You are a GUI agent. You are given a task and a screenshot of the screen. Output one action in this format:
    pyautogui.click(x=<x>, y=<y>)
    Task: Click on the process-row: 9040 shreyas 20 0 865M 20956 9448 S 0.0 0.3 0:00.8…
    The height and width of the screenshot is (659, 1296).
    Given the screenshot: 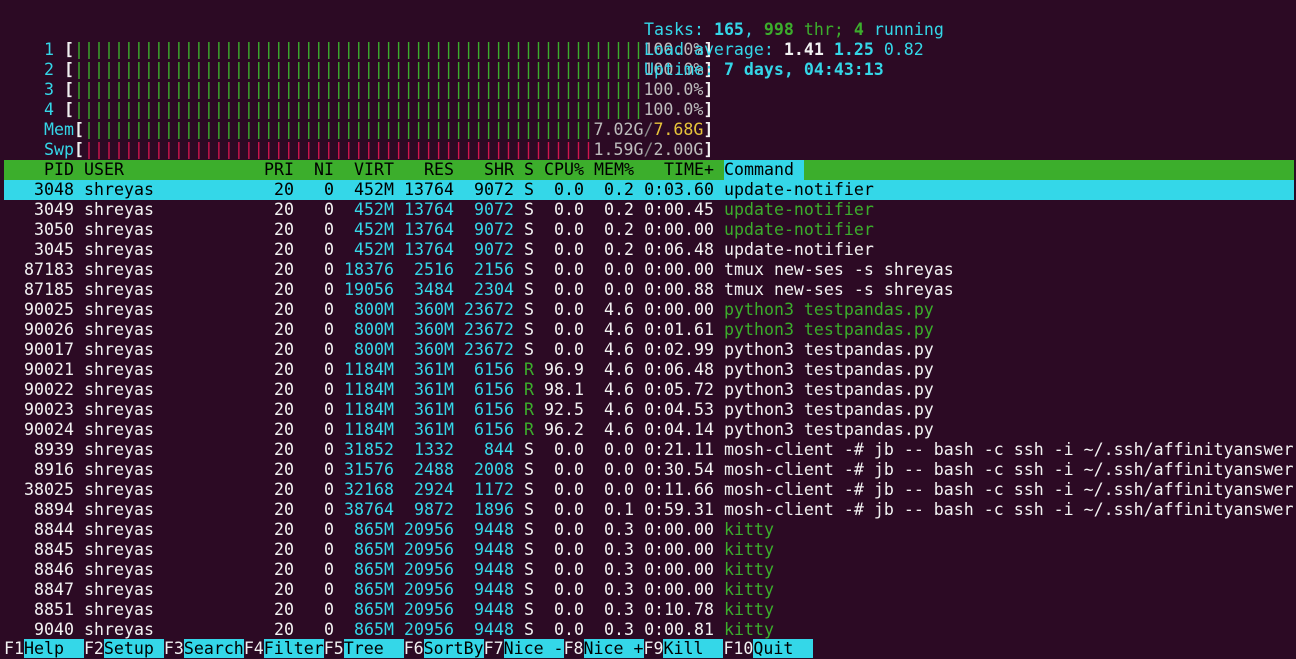 What is the action you would take?
    pyautogui.click(x=649, y=630)
    